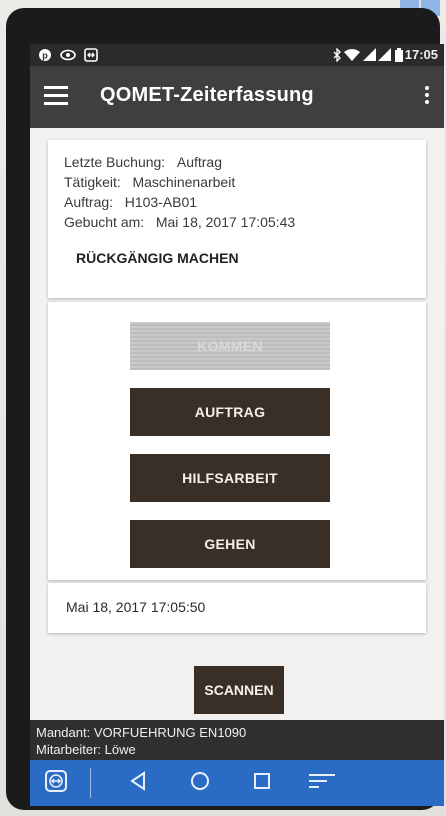  What do you see at coordinates (421, 54) in the screenshot?
I see `status-time: 17:05` at bounding box center [421, 54].